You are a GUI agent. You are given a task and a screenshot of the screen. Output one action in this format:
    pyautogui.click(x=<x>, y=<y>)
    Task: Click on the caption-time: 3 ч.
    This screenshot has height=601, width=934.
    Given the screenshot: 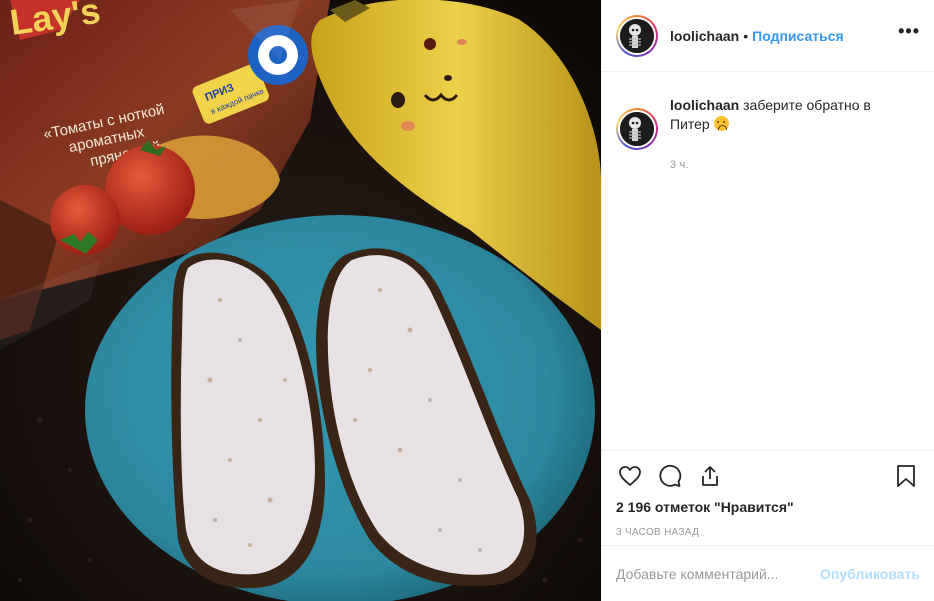 What is the action you would take?
    pyautogui.click(x=790, y=165)
    